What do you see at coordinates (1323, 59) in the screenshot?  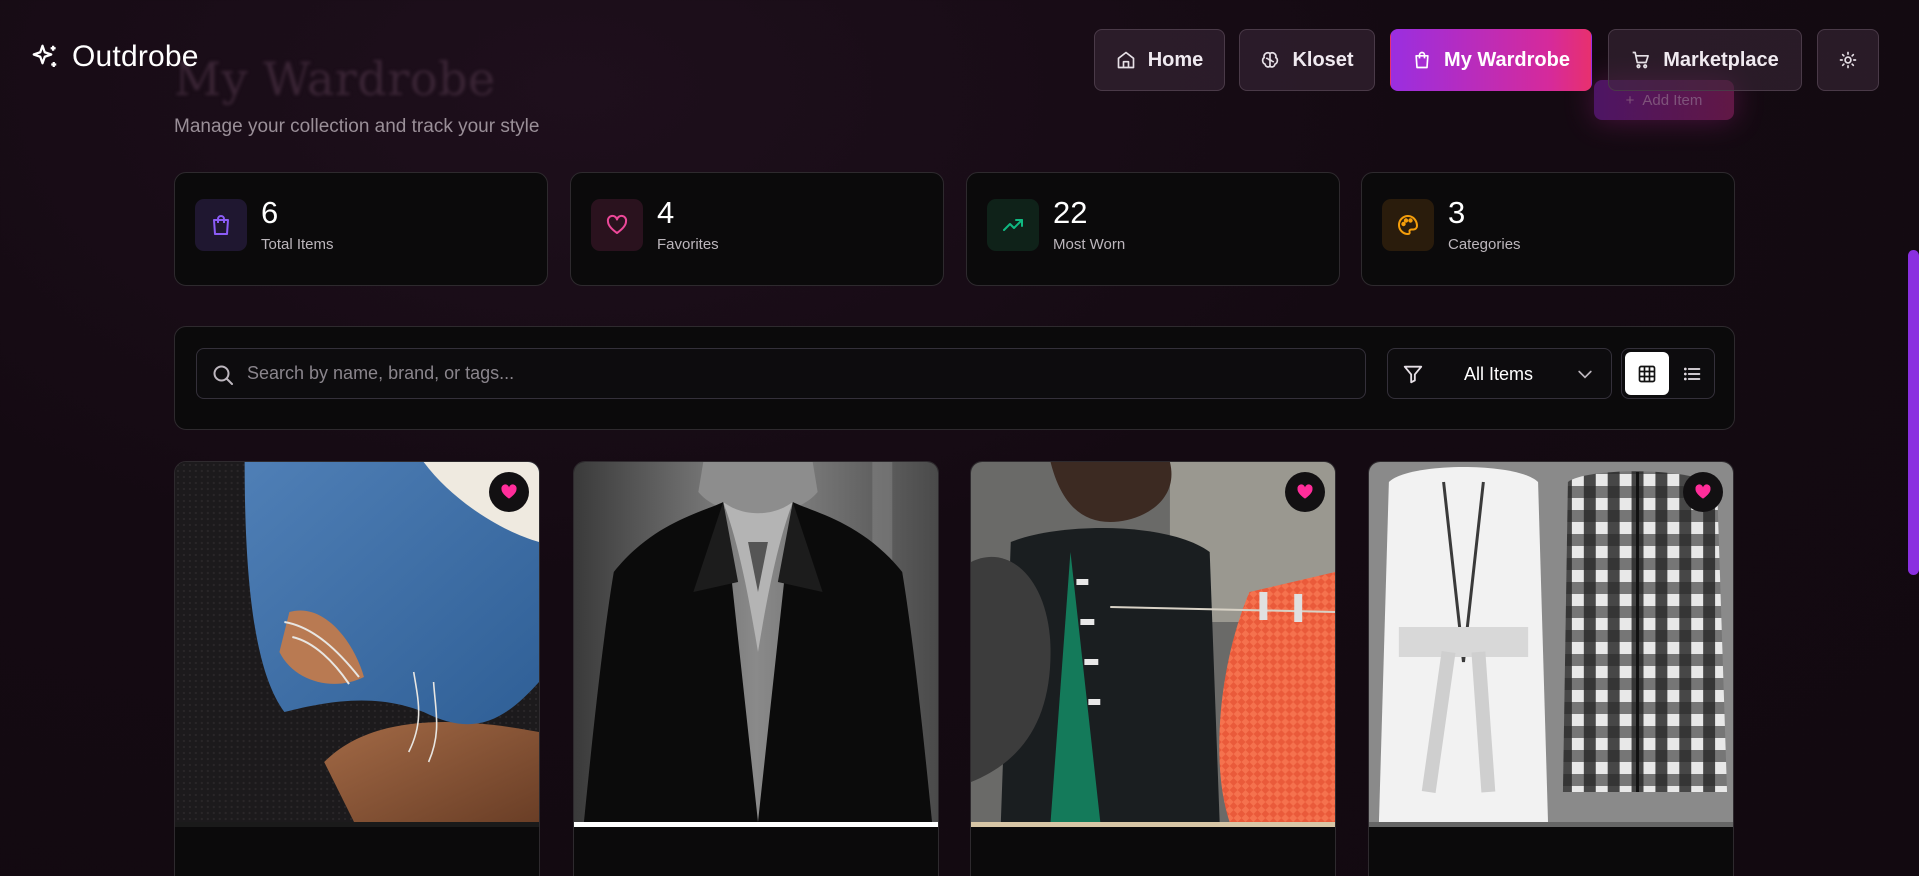 I see `nav-kloset-label: Kloset` at bounding box center [1323, 59].